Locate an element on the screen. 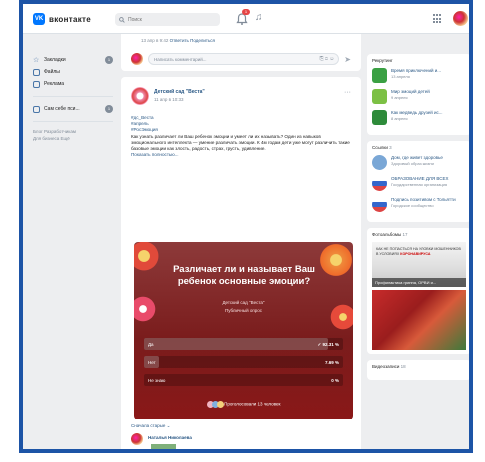 This screenshot has height=462, width=485. list-item: Время приключений и... 13 апреля is located at coordinates (419, 75).